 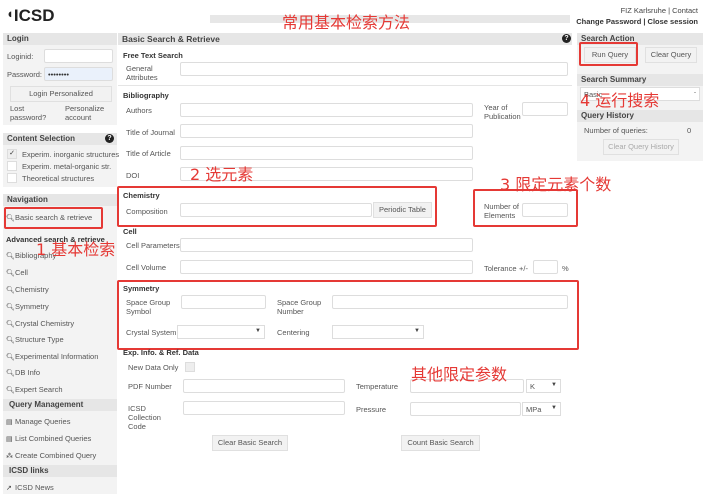 What do you see at coordinates (76, 249) in the screenshot?
I see `annotation-1: 1 基本检索` at bounding box center [76, 249].